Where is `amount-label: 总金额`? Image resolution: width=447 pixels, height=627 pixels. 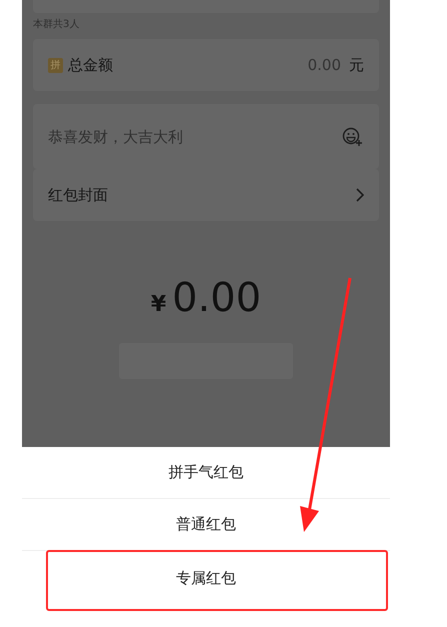
amount-label: 总金额 is located at coordinates (90, 65).